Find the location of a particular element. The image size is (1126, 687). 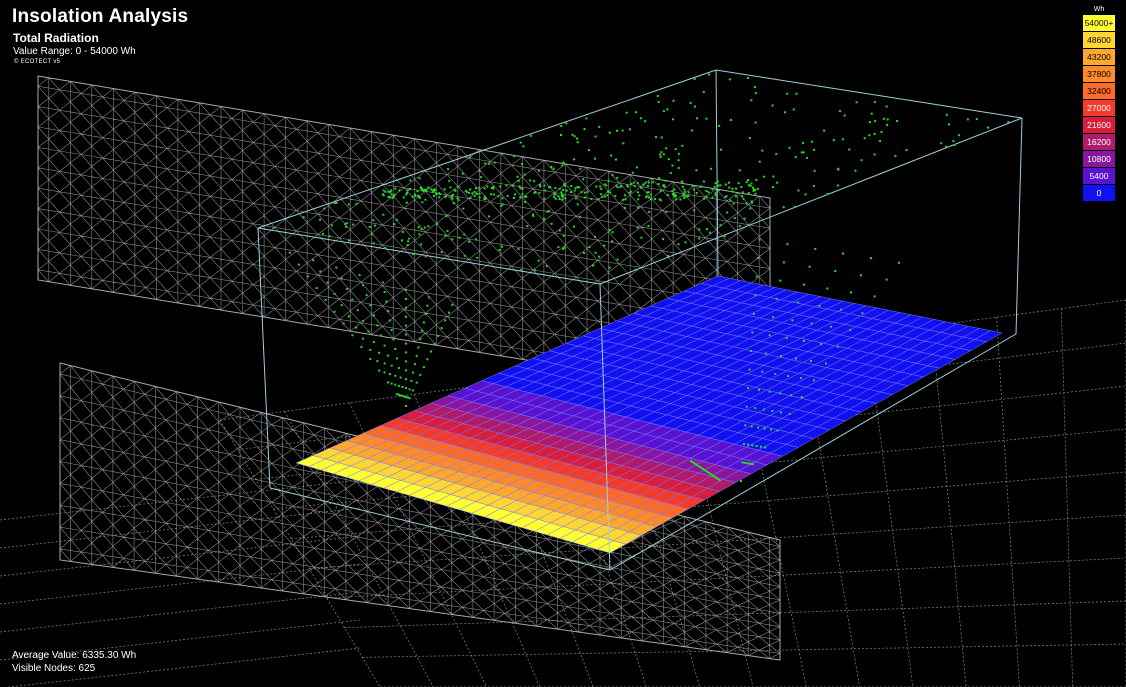

legend-swatch: 21600 is located at coordinates (1099, 125).